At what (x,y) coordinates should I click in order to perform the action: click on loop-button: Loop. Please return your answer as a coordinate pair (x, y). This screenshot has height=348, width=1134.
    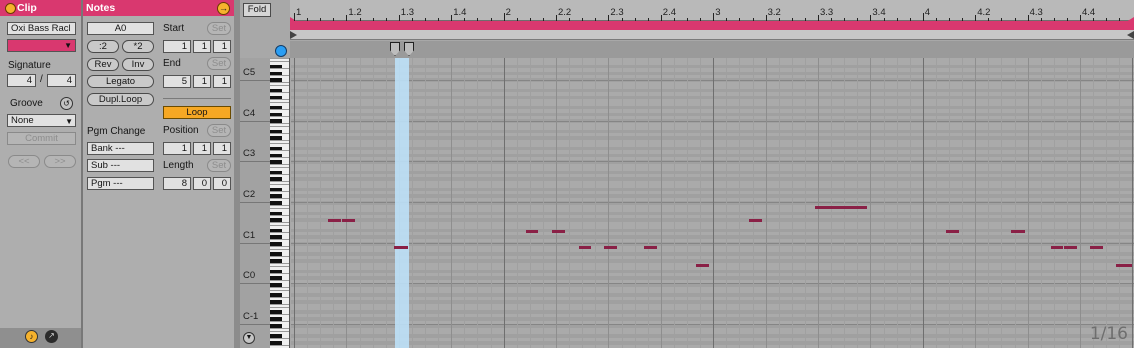
    Looking at the image, I should click on (197, 112).